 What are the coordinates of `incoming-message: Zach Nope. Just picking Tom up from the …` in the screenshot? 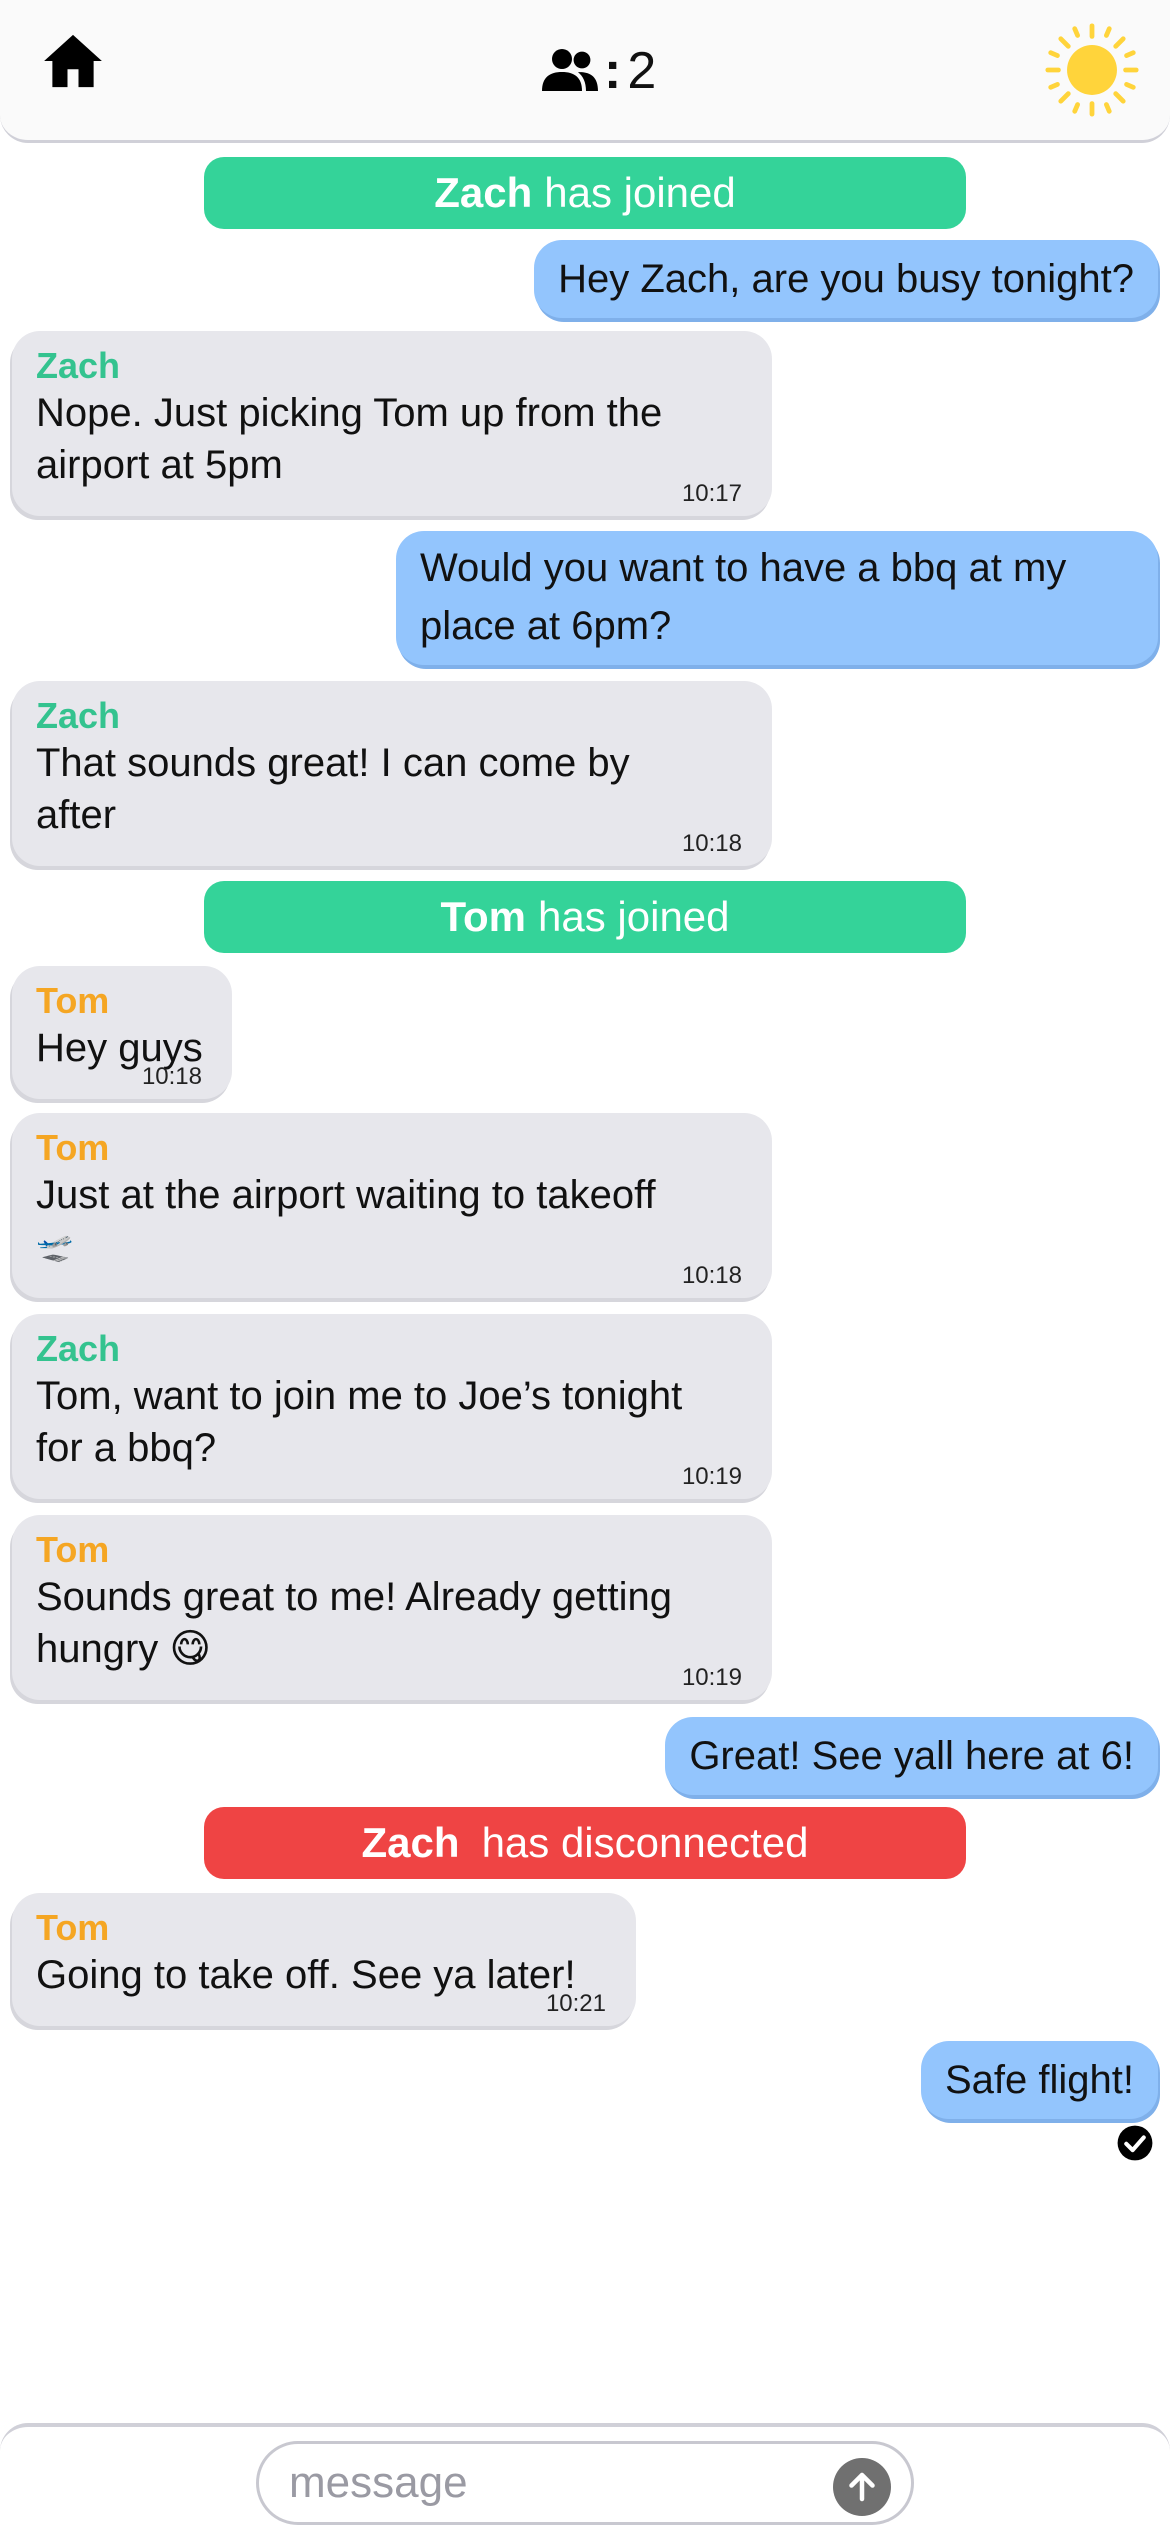 It's located at (392, 423).